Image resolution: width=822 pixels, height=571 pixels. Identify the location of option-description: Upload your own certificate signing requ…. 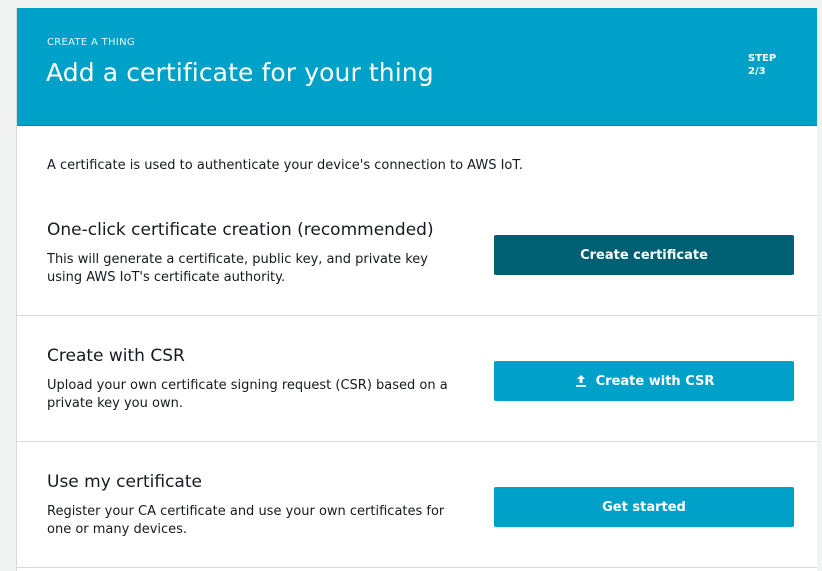
(247, 394).